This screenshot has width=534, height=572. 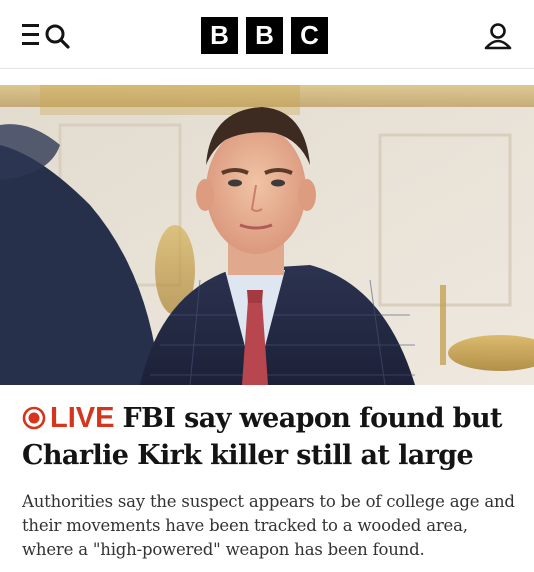 I want to click on live-dot-icon, so click(x=34, y=418).